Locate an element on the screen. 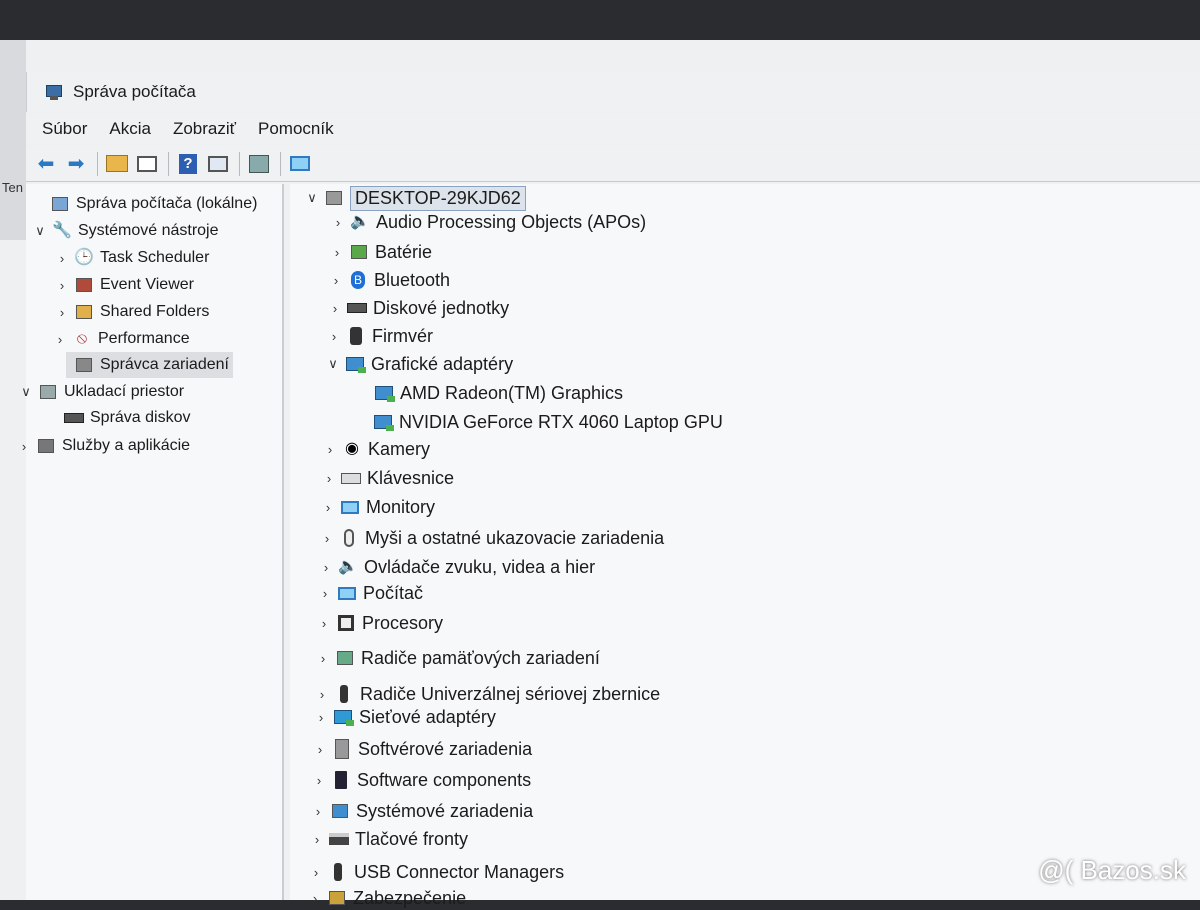 This screenshot has width=1200, height=910. tree-item-computer-management: Správa počítača (lokálne) is located at coordinates (143, 204).